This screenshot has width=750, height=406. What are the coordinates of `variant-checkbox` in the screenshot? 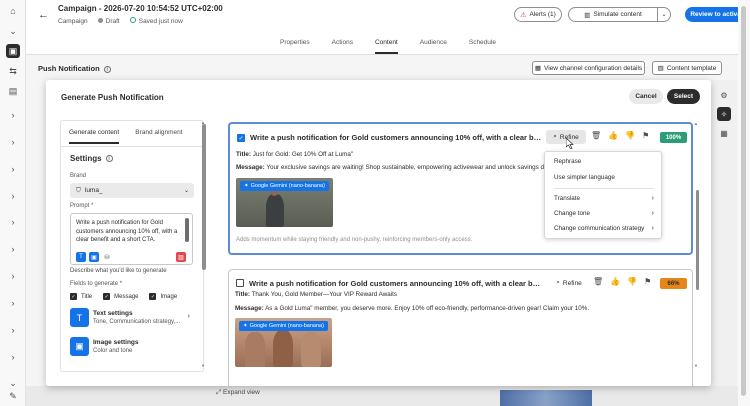 It's located at (240, 283).